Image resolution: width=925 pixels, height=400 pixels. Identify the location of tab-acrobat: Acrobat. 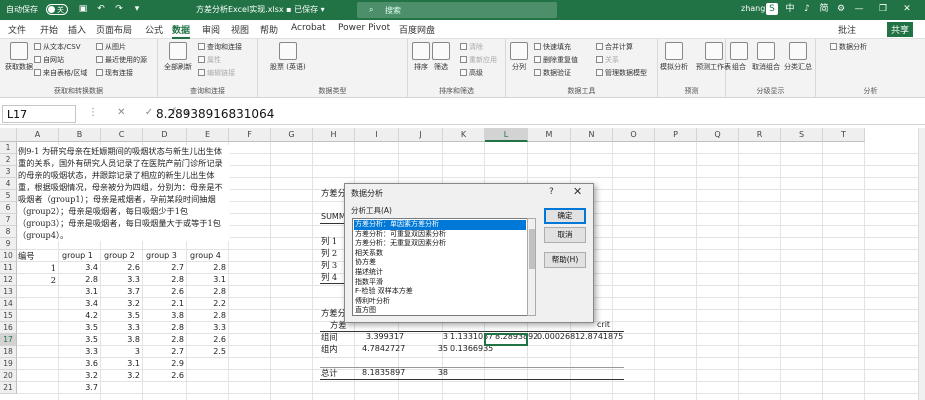
(308, 28).